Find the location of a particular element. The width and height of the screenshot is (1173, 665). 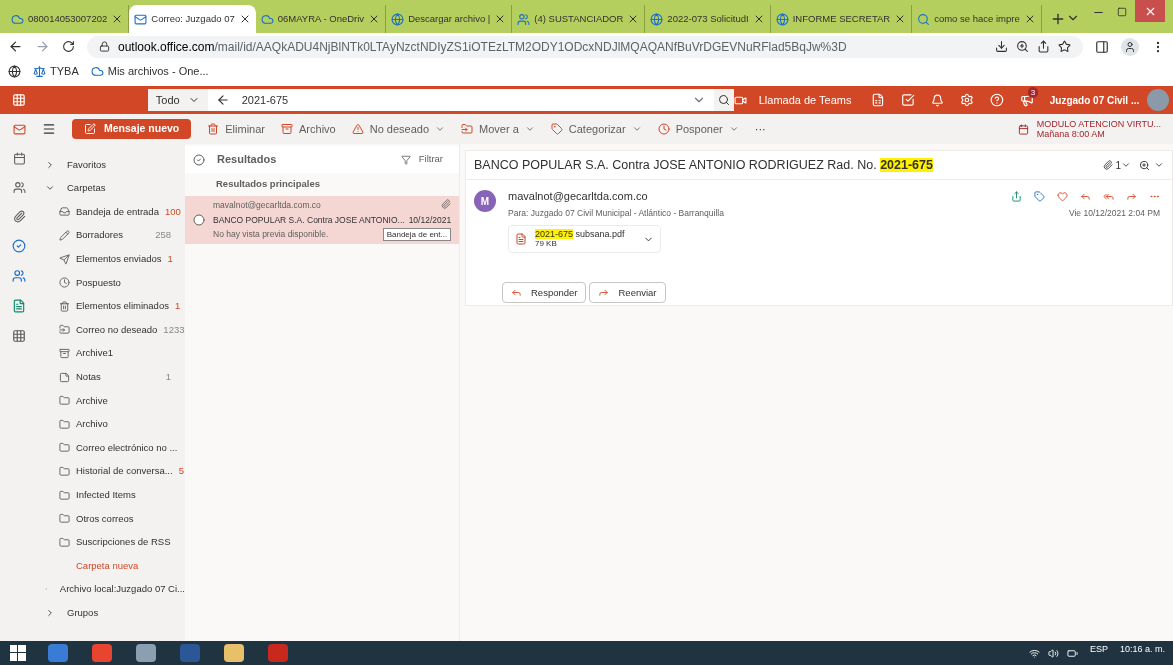

toolbar-button: Mover a is located at coordinates (498, 129).